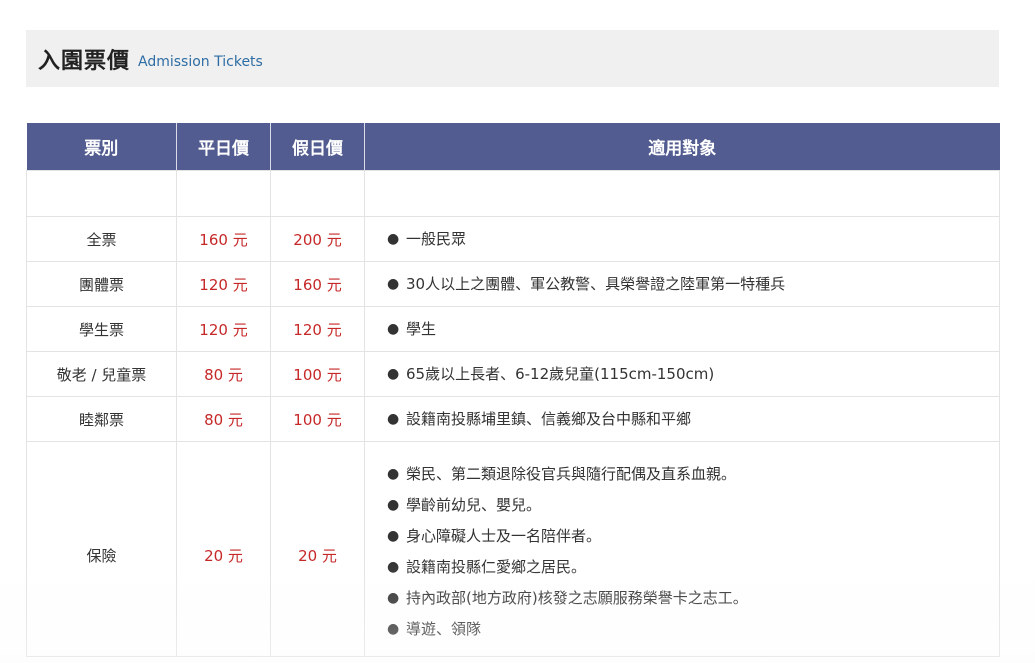 Image resolution: width=1035 pixels, height=663 pixels. I want to click on page-subtitle: Admission Tickets, so click(200, 61).